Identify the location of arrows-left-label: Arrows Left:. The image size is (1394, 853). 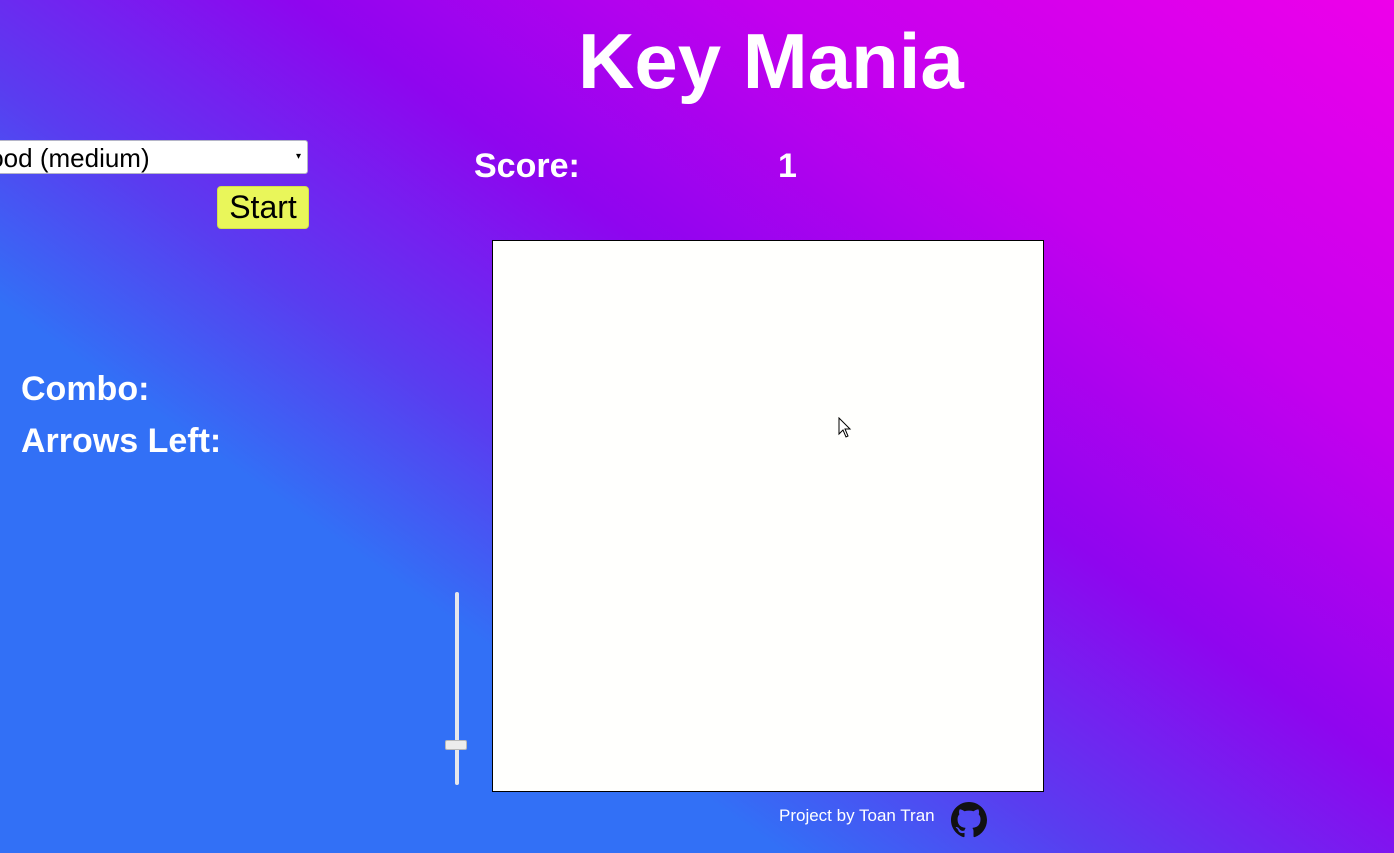
(121, 441).